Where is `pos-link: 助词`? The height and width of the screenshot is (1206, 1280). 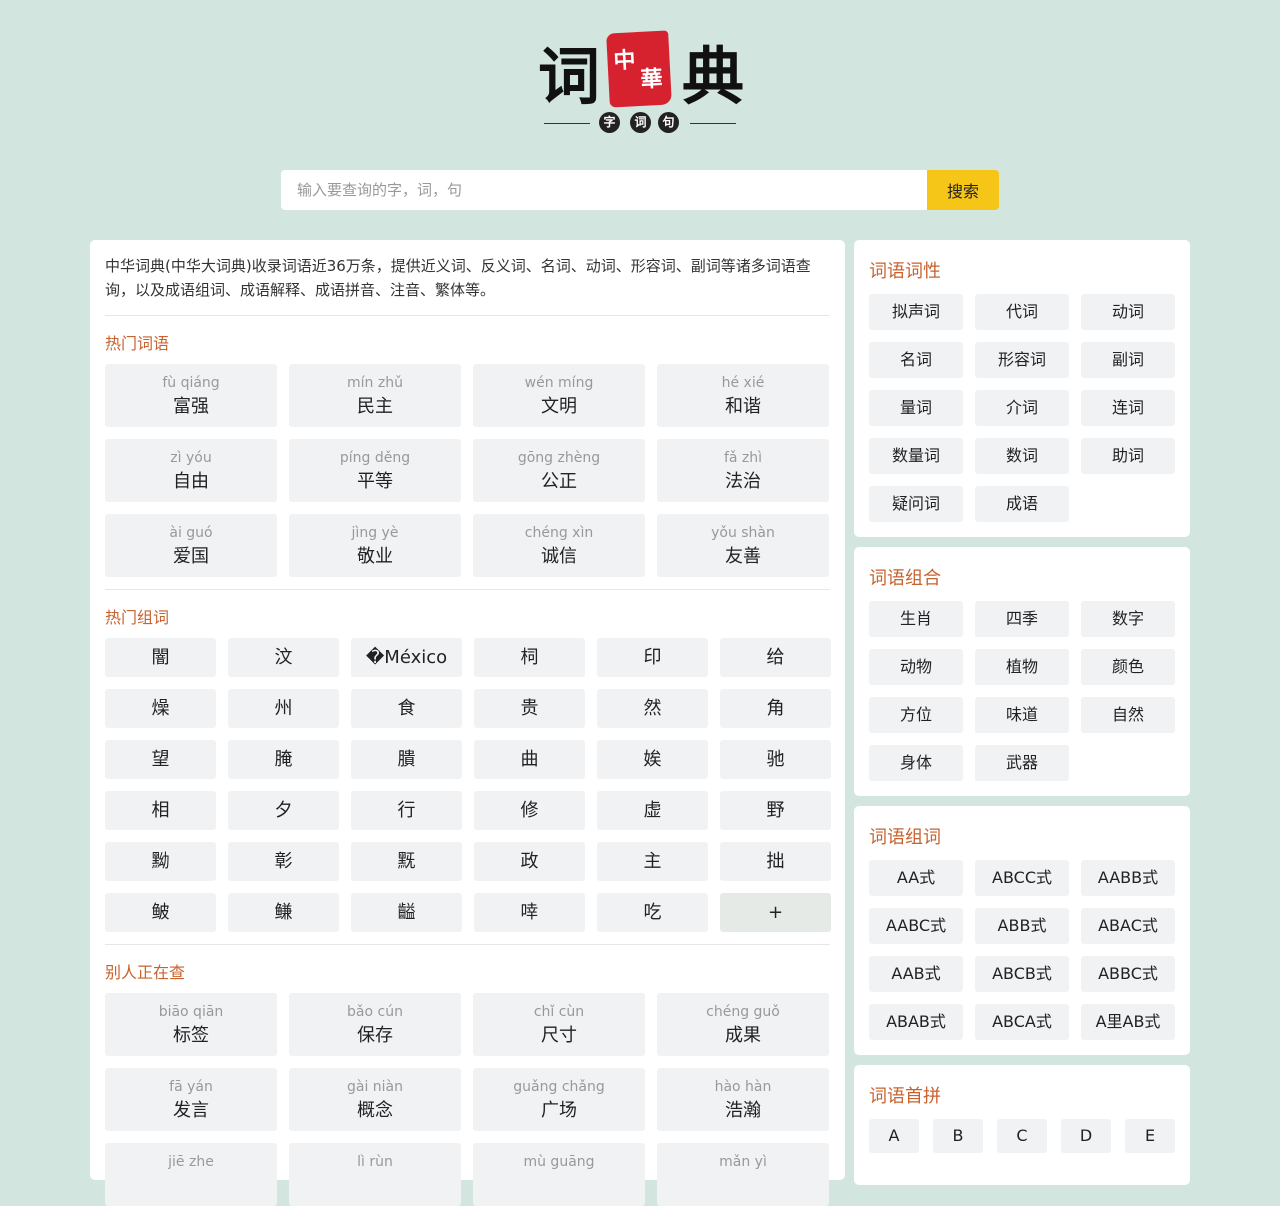
pos-link: 助词 is located at coordinates (1128, 456).